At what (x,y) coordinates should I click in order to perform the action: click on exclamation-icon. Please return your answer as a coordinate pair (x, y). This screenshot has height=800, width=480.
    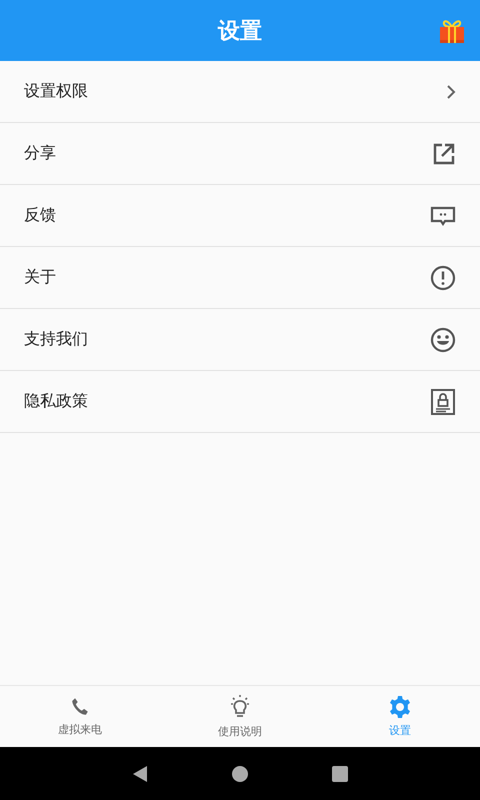
    Looking at the image, I should click on (443, 277).